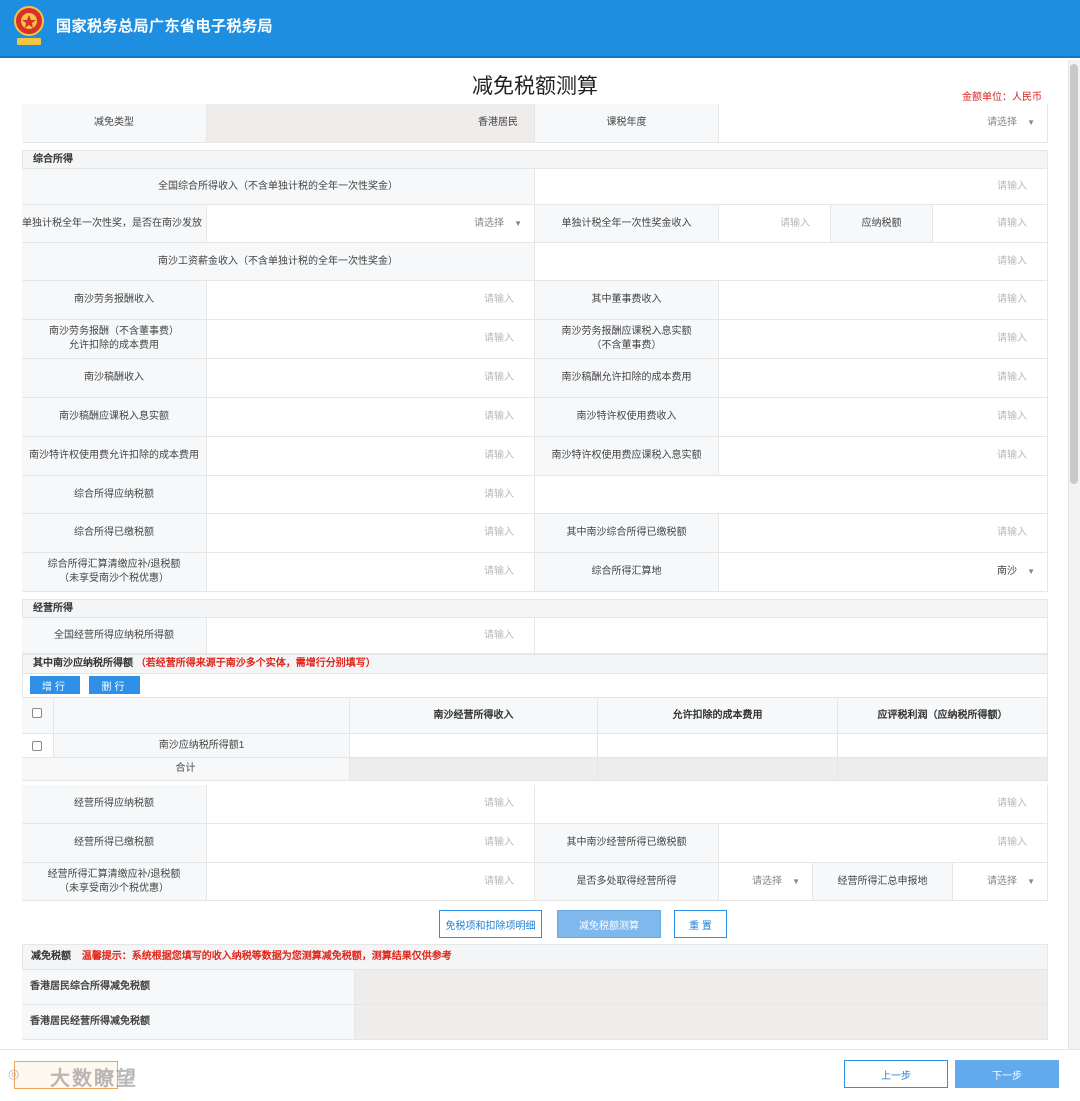 This screenshot has width=1080, height=1101. Describe the element at coordinates (718, 746) in the screenshot. I see `row-cost-input` at that location.